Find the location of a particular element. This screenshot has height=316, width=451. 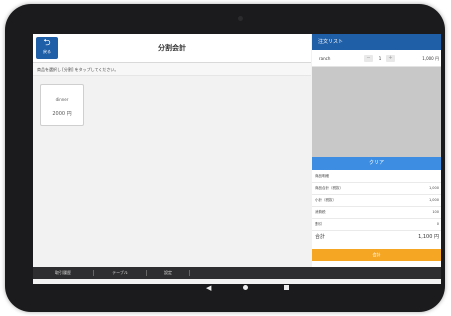

summary-label: 小計（税抜） is located at coordinates (325, 200).